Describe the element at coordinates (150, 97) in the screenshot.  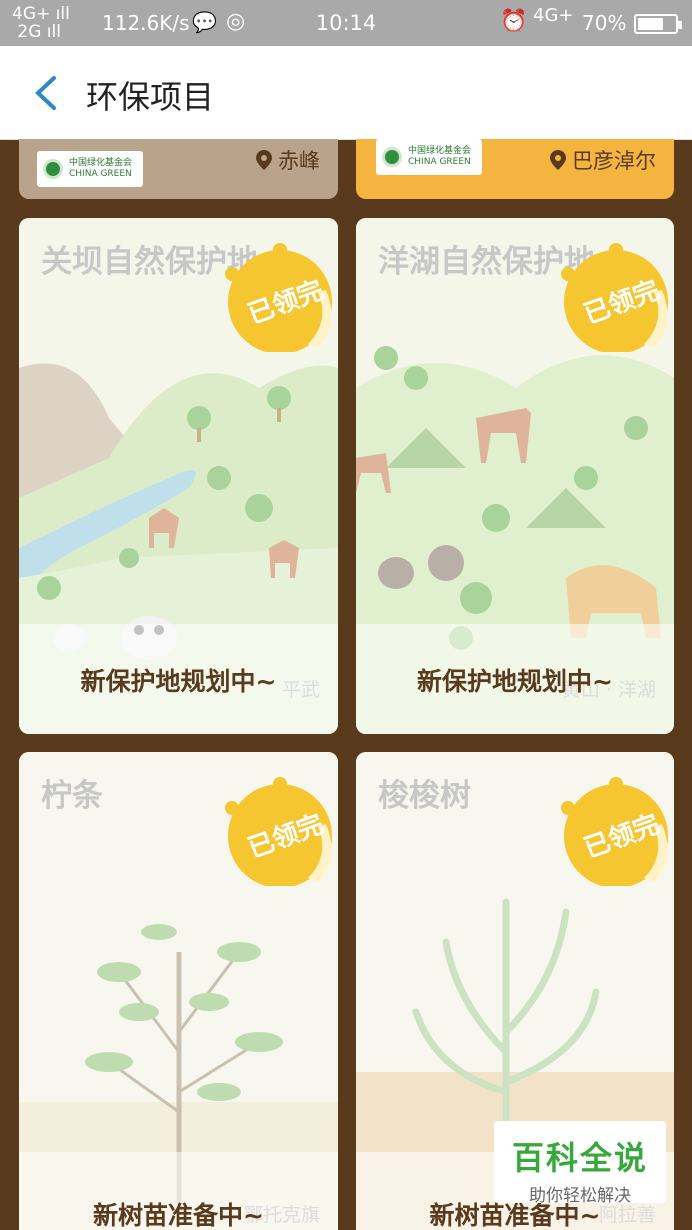
I see `page-title: 环保项目` at that location.